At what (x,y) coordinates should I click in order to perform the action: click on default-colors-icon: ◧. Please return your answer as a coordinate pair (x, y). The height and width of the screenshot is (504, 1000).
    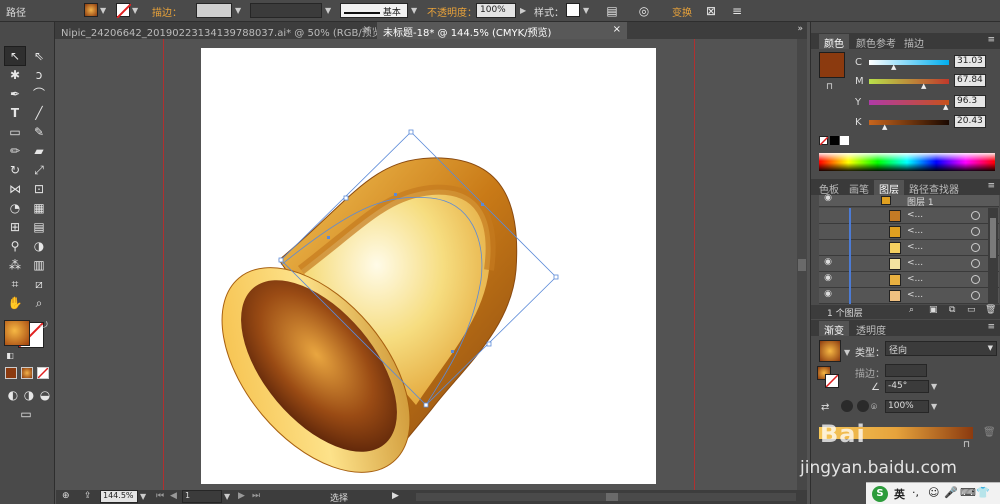
    Looking at the image, I should click on (10, 356).